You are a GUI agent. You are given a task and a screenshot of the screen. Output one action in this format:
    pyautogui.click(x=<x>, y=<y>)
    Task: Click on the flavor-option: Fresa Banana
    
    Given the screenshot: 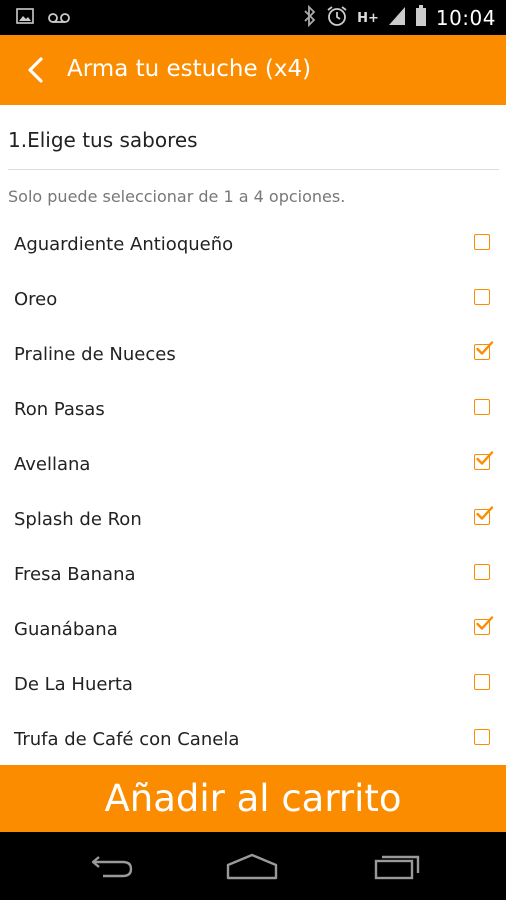 What is the action you would take?
    pyautogui.click(x=253, y=574)
    